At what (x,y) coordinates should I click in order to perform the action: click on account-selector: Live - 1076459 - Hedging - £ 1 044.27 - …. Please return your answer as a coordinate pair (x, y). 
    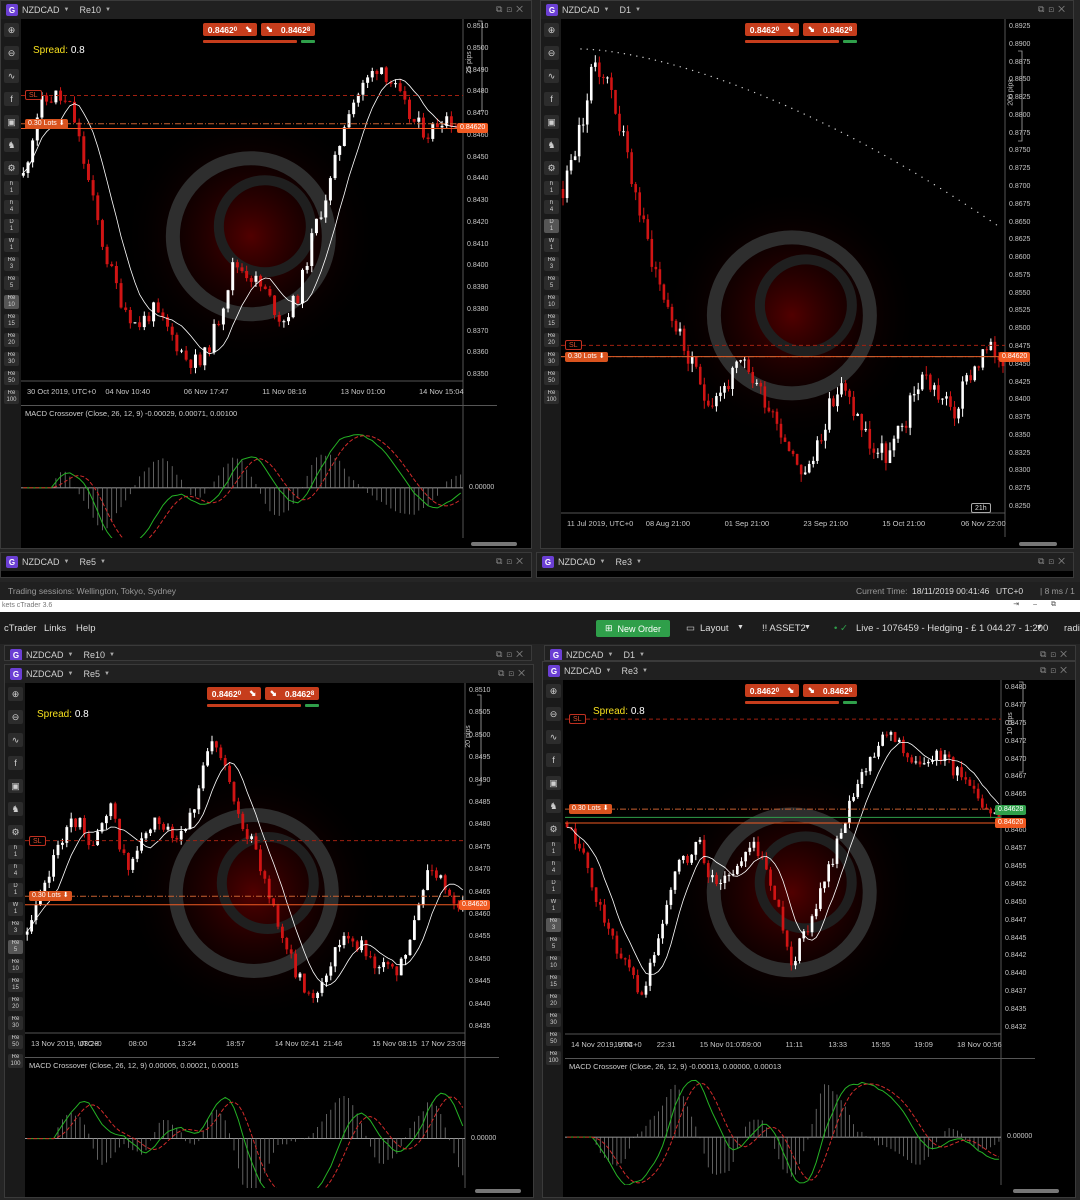
    Looking at the image, I should click on (952, 628).